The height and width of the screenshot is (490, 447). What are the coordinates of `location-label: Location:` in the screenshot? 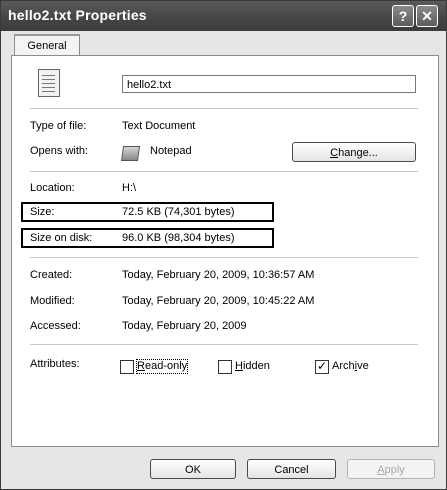 It's located at (52, 188).